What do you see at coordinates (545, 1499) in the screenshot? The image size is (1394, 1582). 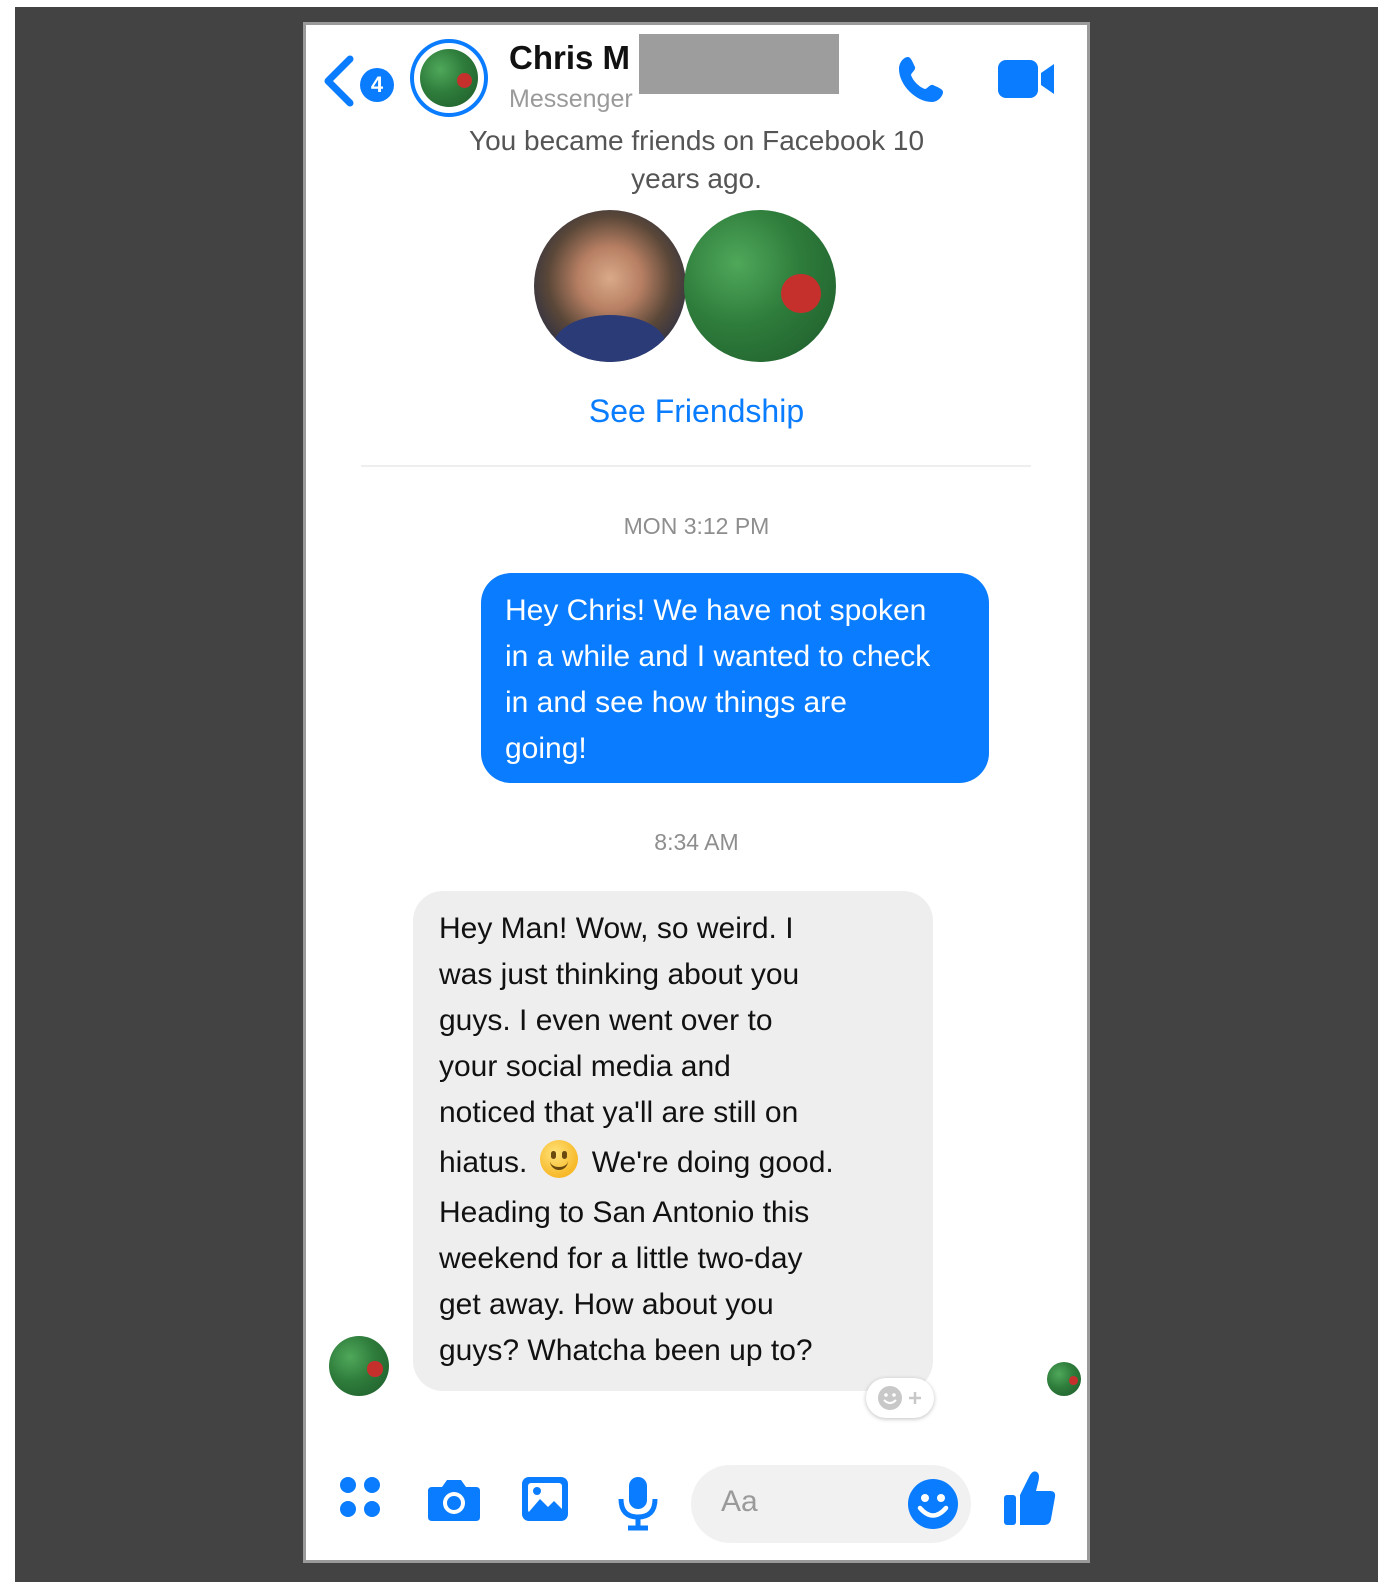 I see `image-icon` at bounding box center [545, 1499].